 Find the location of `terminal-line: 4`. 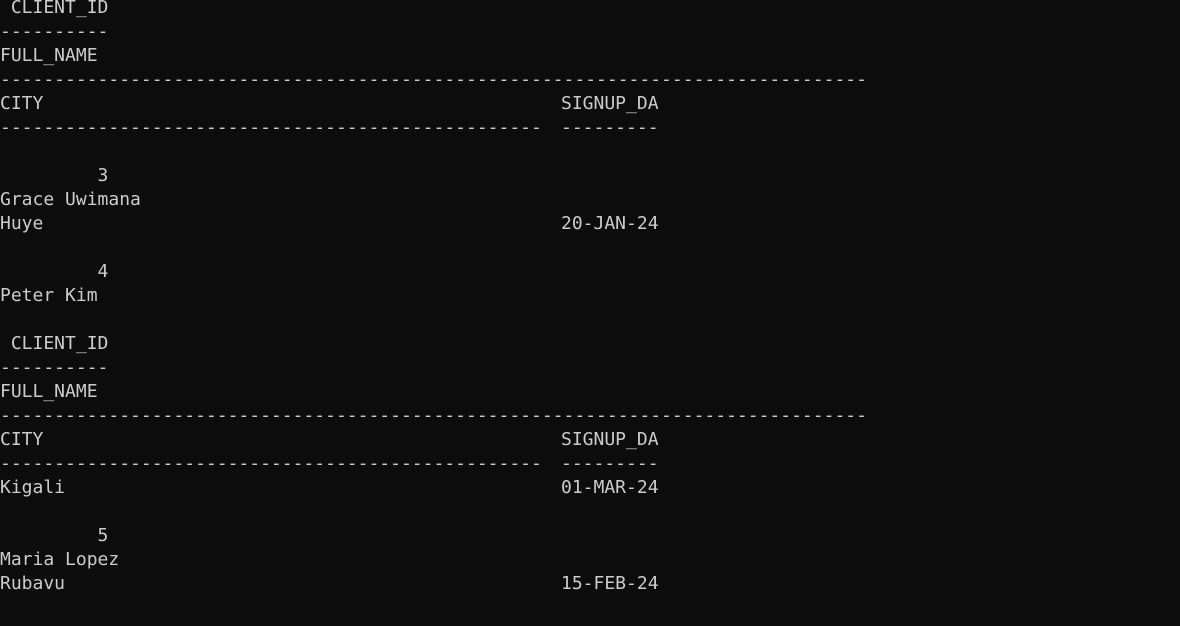

terminal-line: 4 is located at coordinates (590, 272).